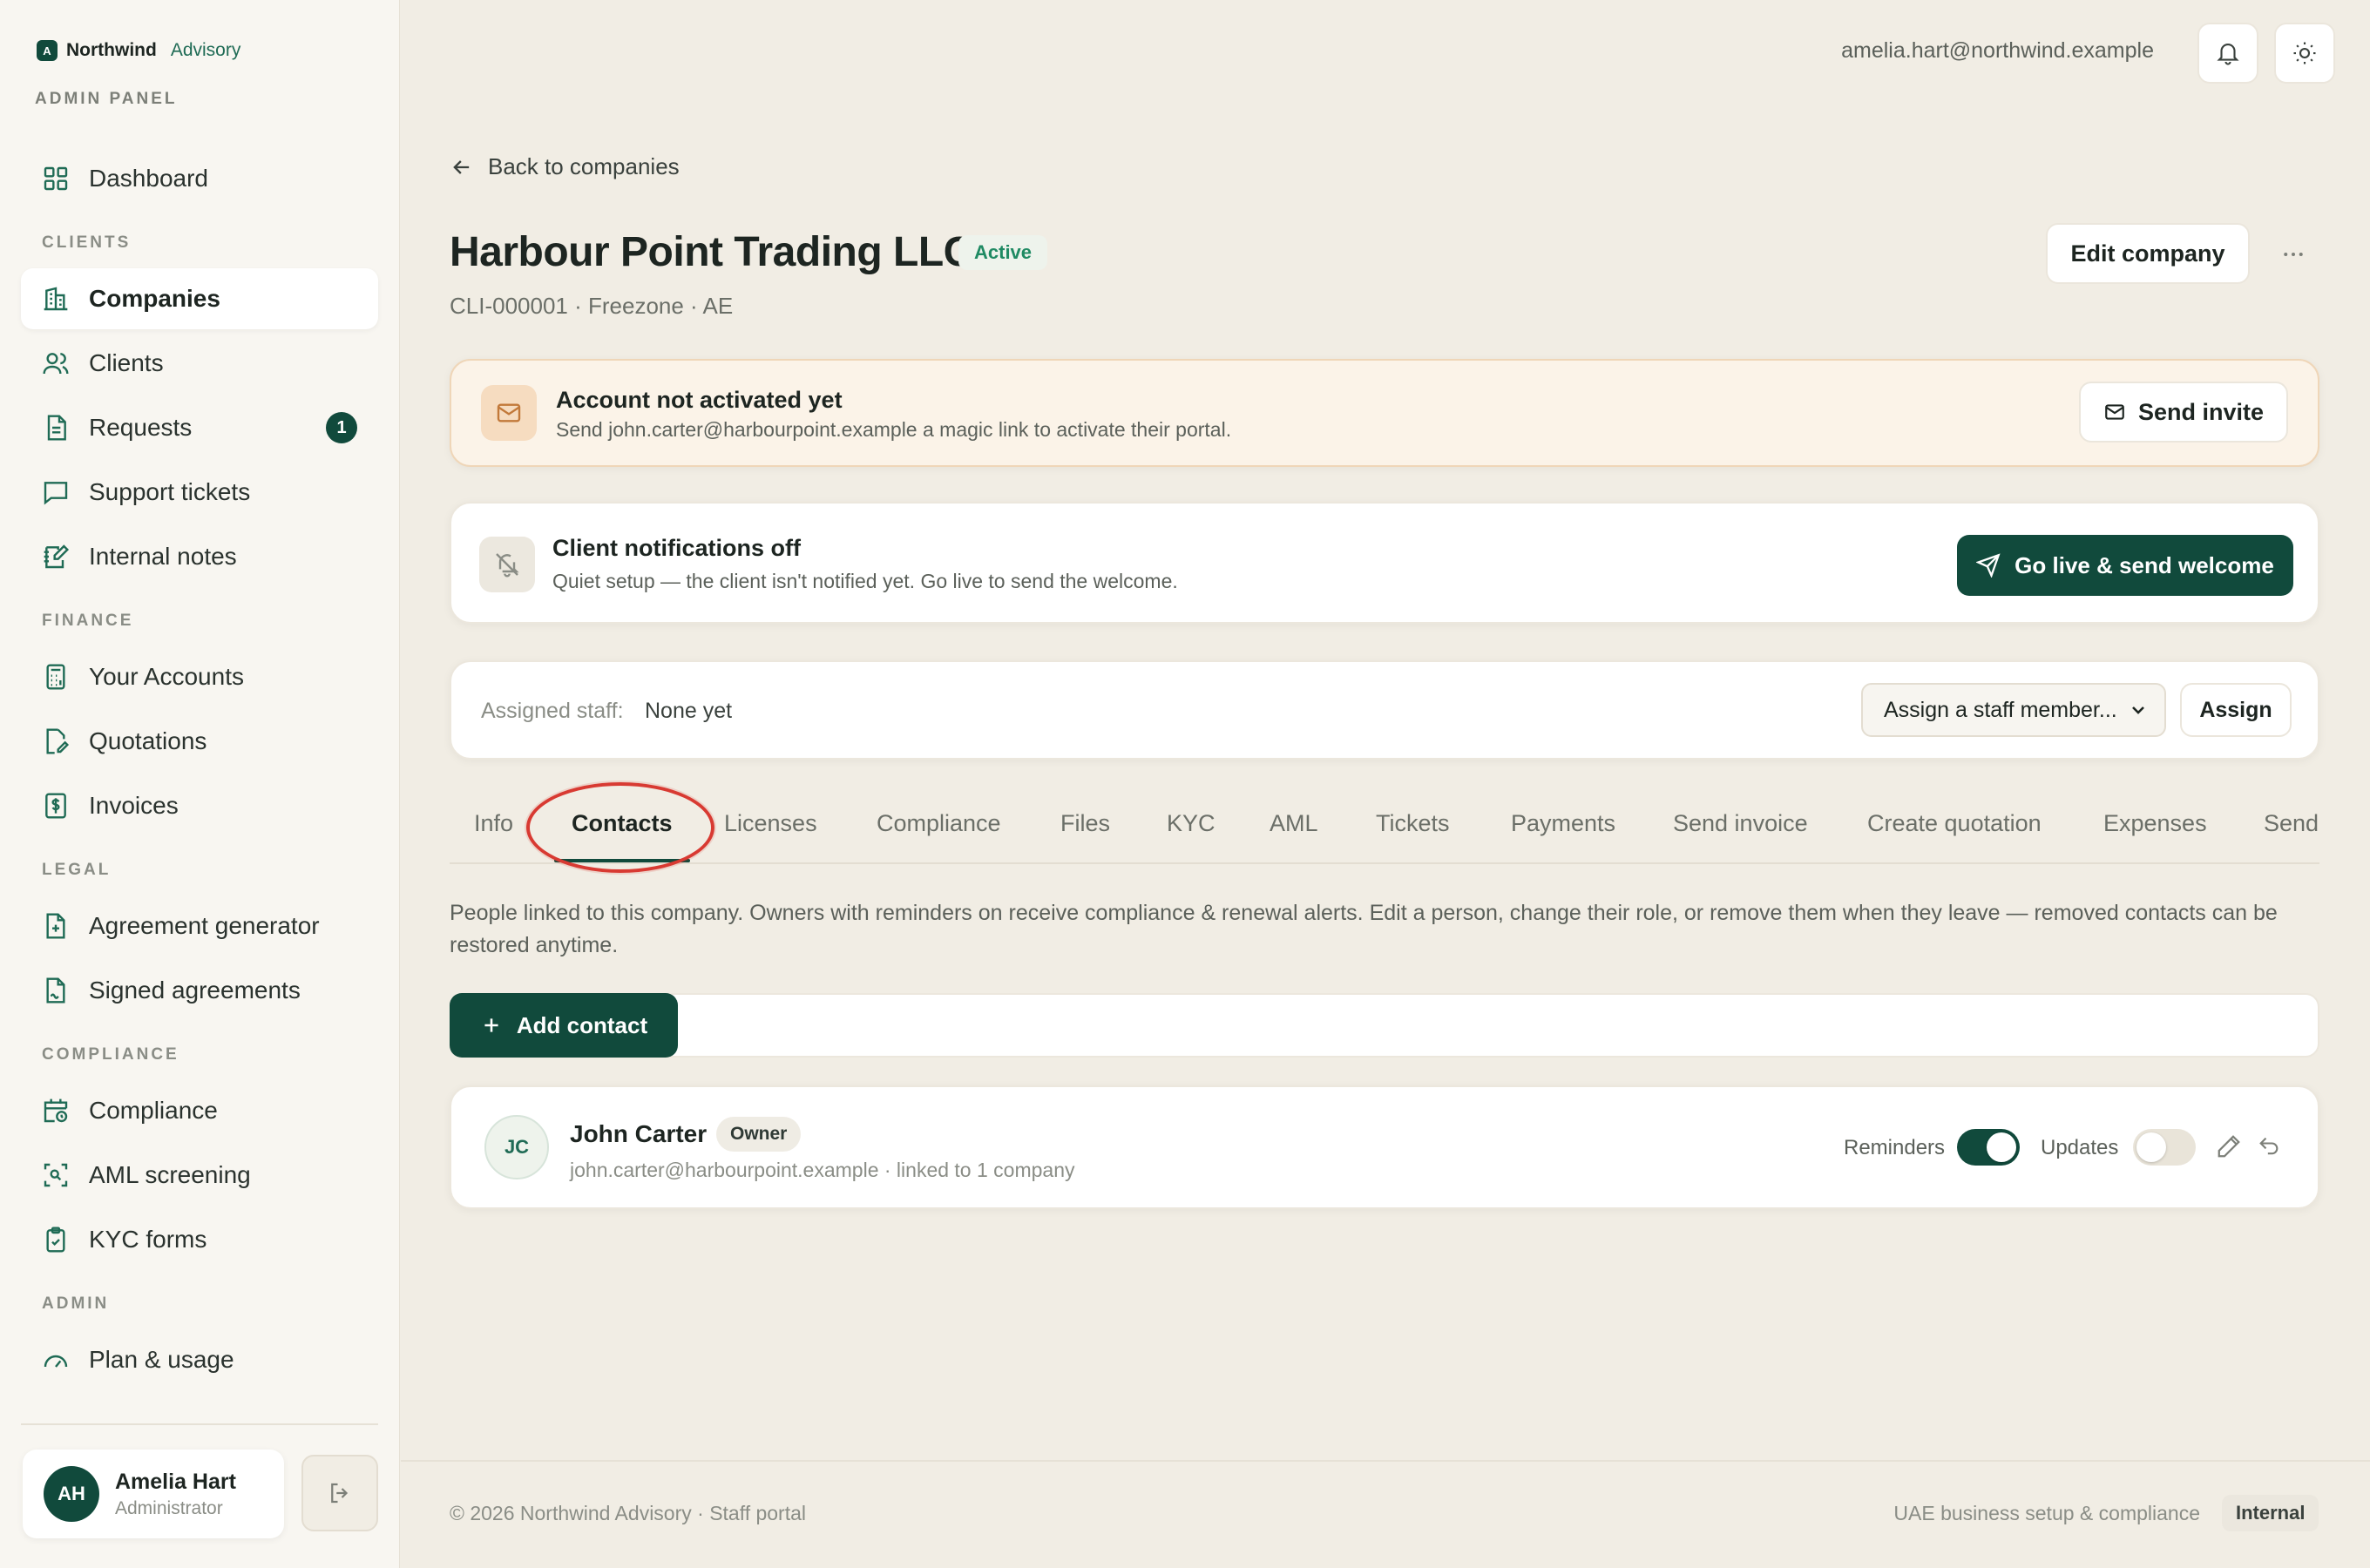  What do you see at coordinates (1740, 823) in the screenshot?
I see `tab-send-invoice: Send invoice` at bounding box center [1740, 823].